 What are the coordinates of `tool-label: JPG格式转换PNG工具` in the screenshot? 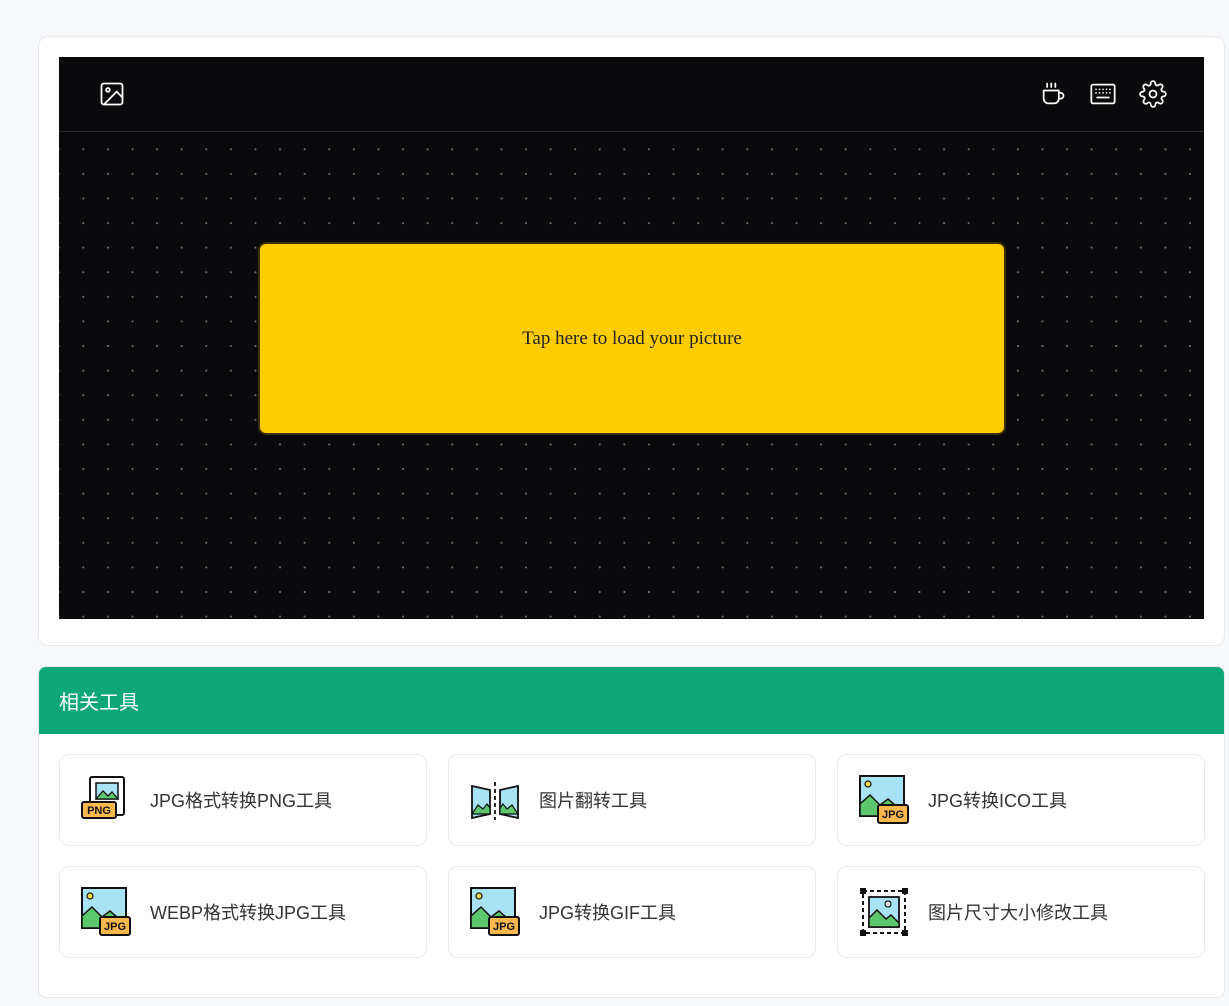 It's located at (241, 801).